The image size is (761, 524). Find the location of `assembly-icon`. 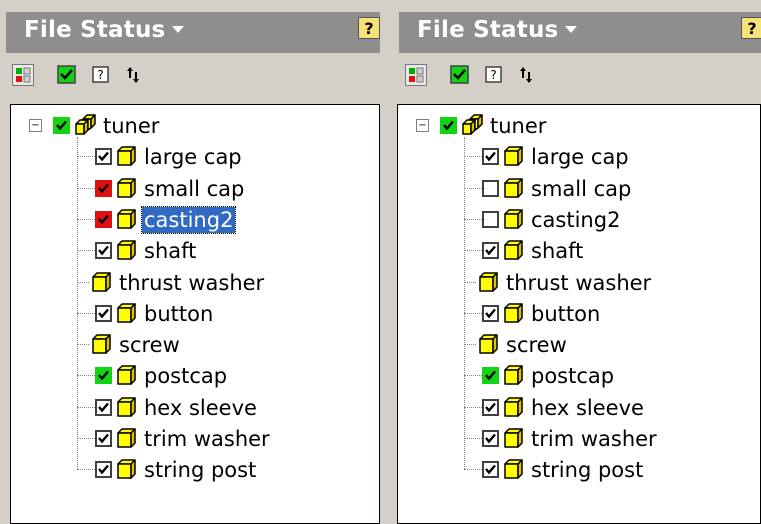

assembly-icon is located at coordinates (85, 124).